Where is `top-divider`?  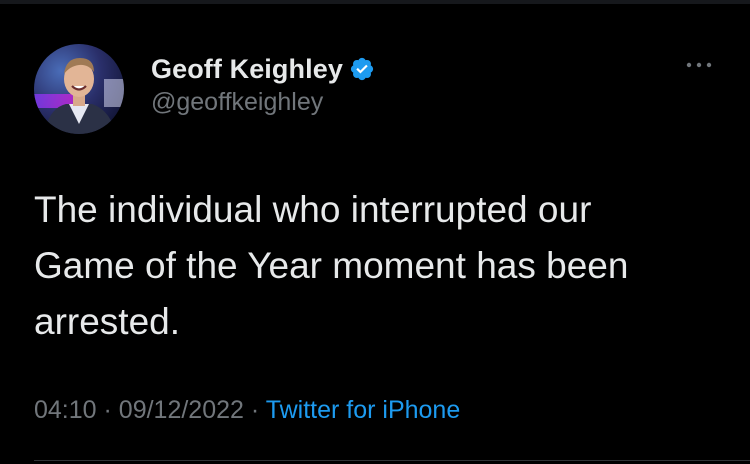
top-divider is located at coordinates (375, 2).